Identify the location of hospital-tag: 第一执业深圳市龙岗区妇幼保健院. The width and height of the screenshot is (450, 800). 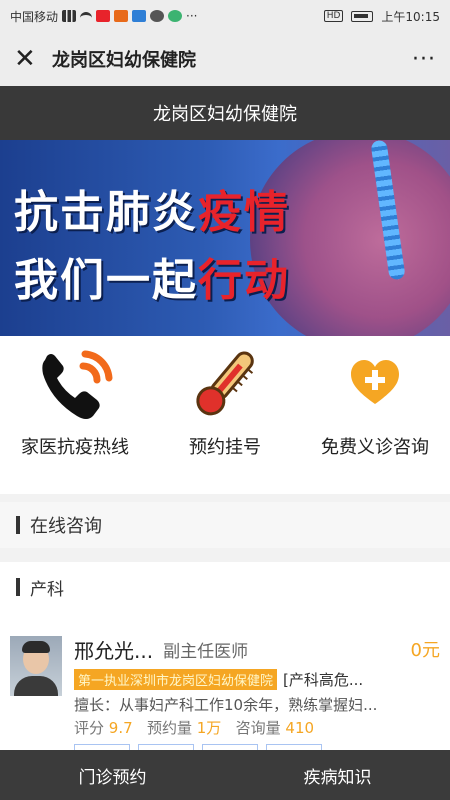
(176, 679).